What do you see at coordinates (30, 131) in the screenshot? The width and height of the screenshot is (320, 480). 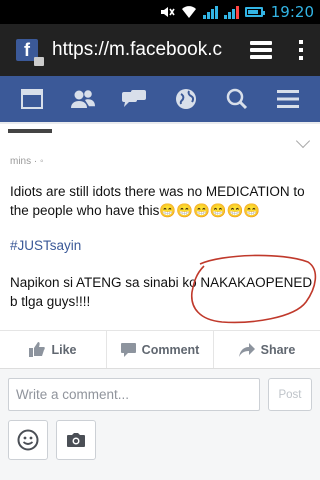 I see `author-name-cropped` at bounding box center [30, 131].